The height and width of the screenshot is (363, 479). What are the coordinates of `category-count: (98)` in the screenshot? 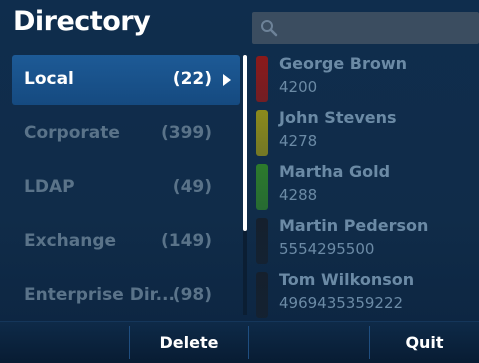 It's located at (192, 295).